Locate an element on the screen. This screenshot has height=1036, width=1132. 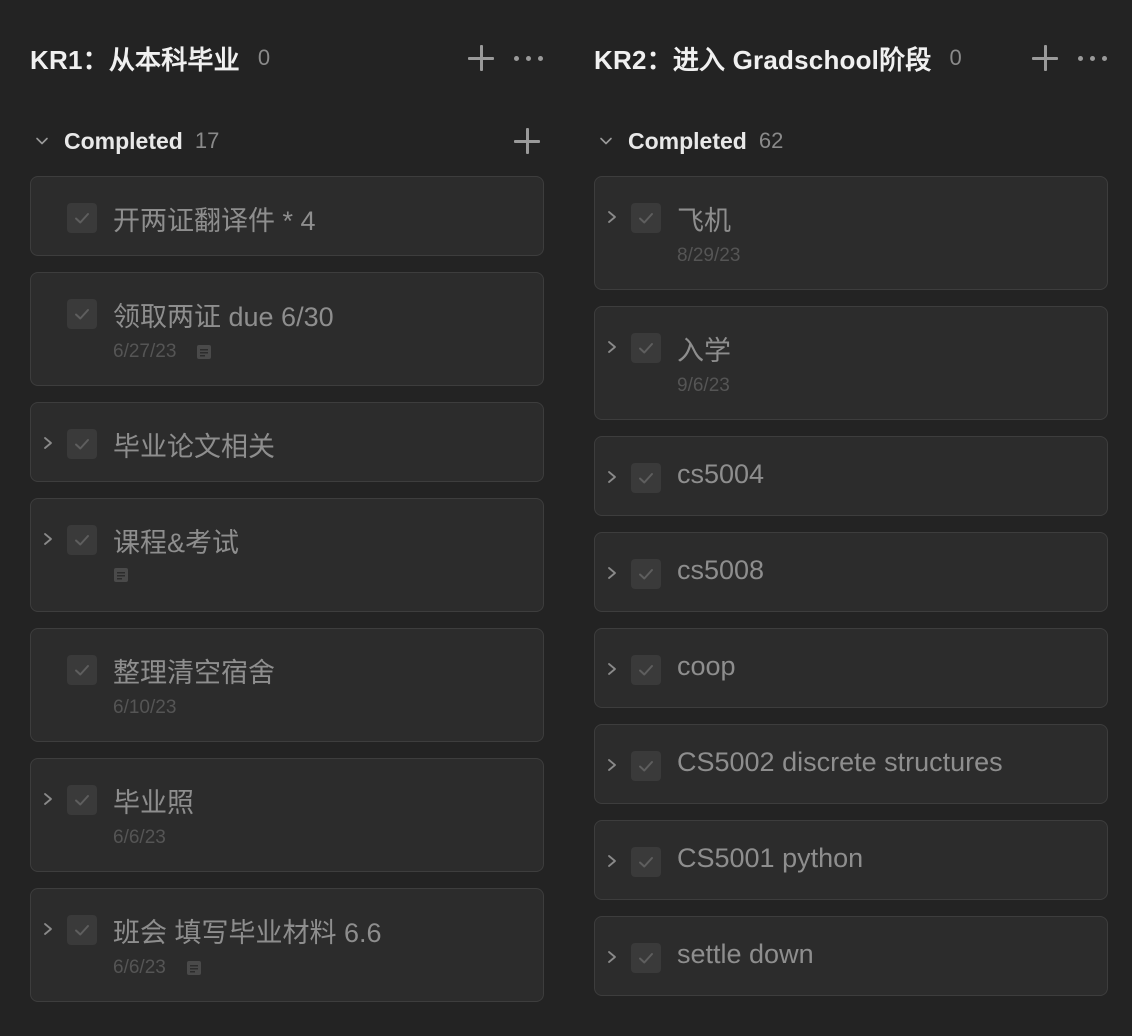
task-title: coop is located at coordinates (706, 666).